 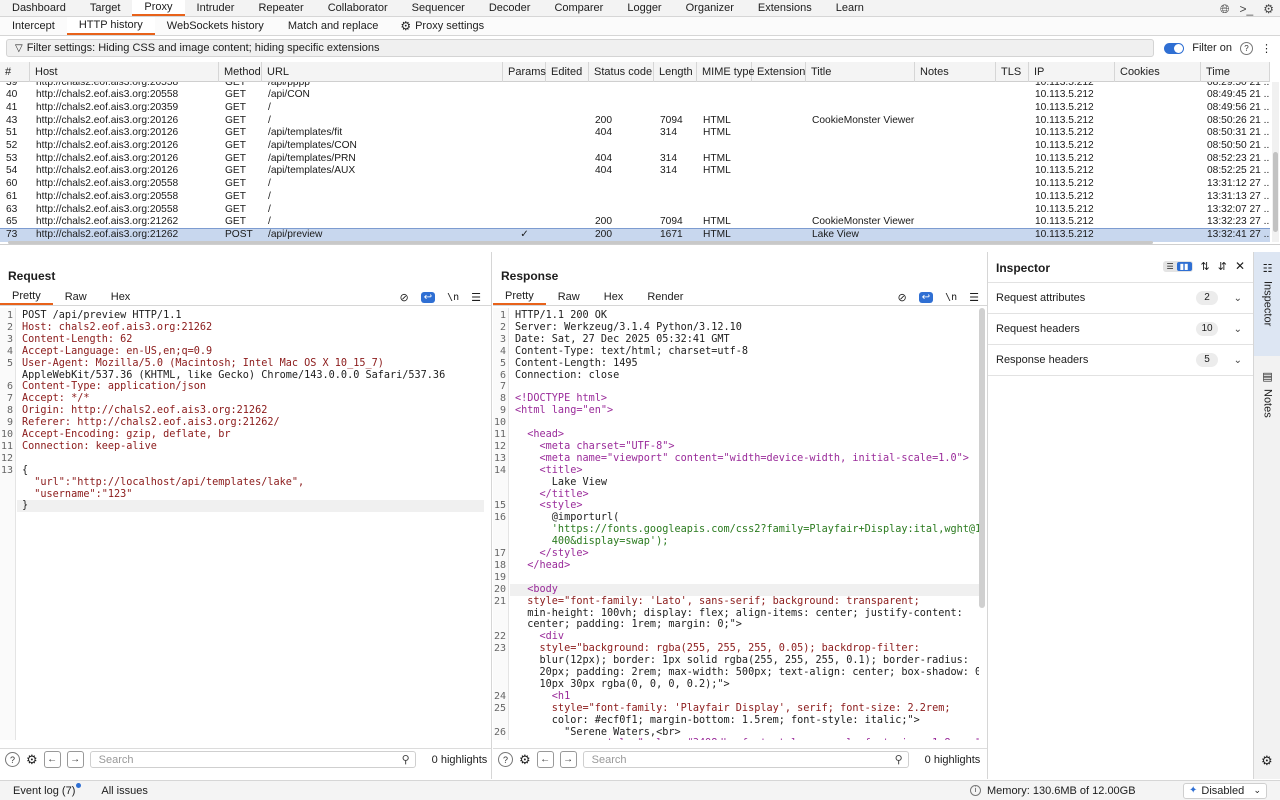 I want to click on sidebar-tab-notes: ▤ Notes, so click(x=1267, y=399).